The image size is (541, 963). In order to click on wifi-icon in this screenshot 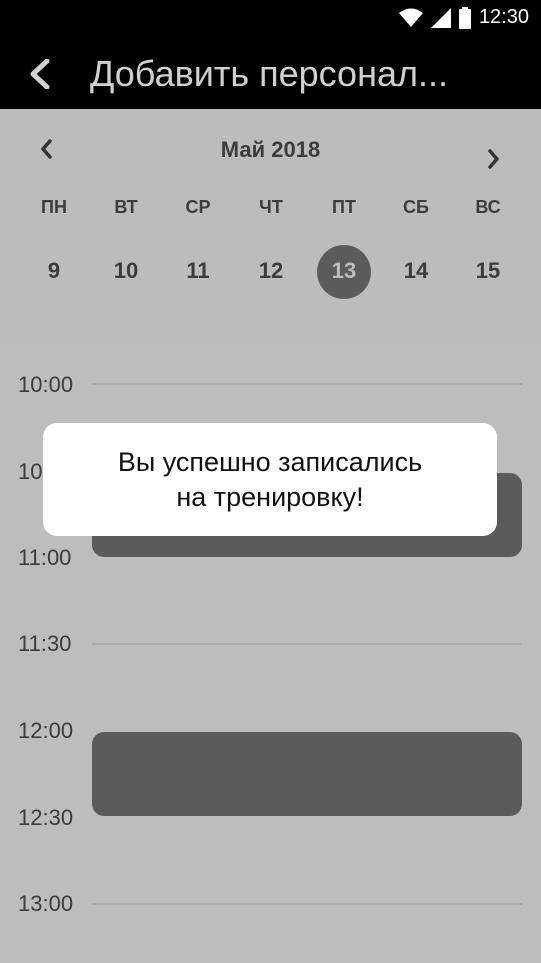, I will do `click(410, 17)`.